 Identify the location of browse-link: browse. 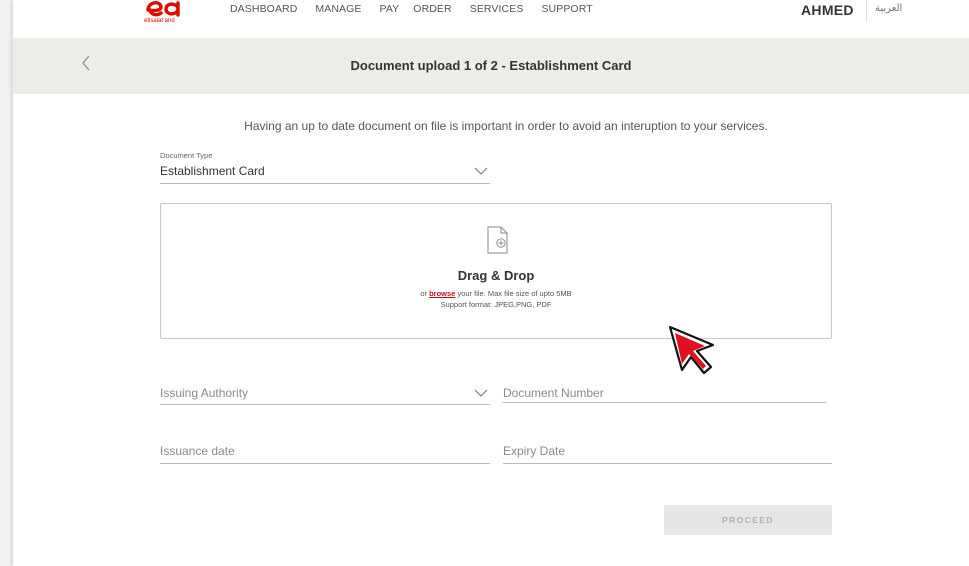
(442, 293).